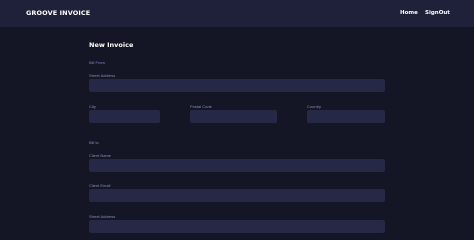  I want to click on bill-from-country-input, so click(346, 116).